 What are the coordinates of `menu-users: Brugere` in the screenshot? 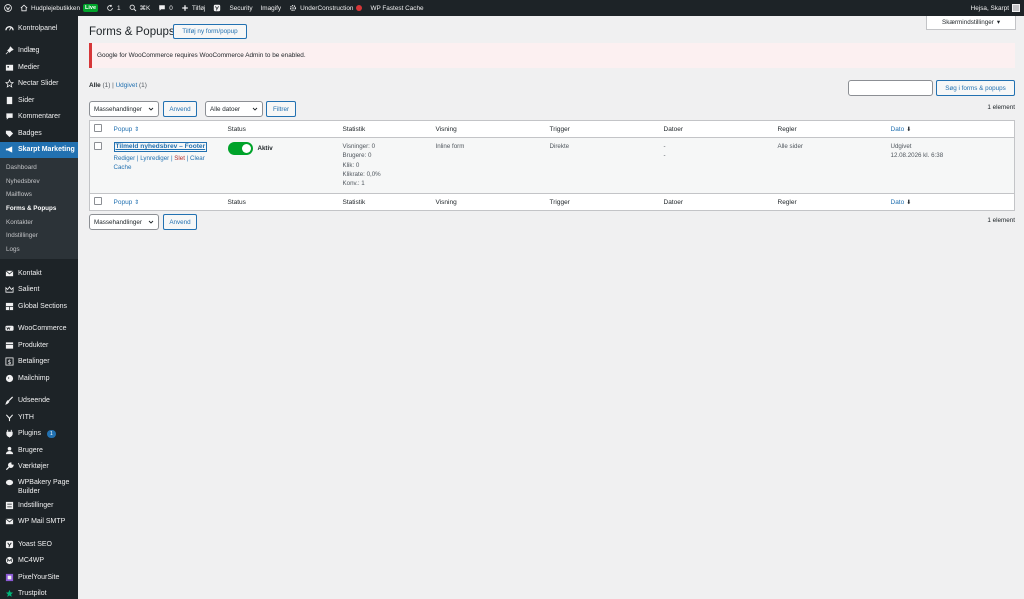 It's located at (39, 450).